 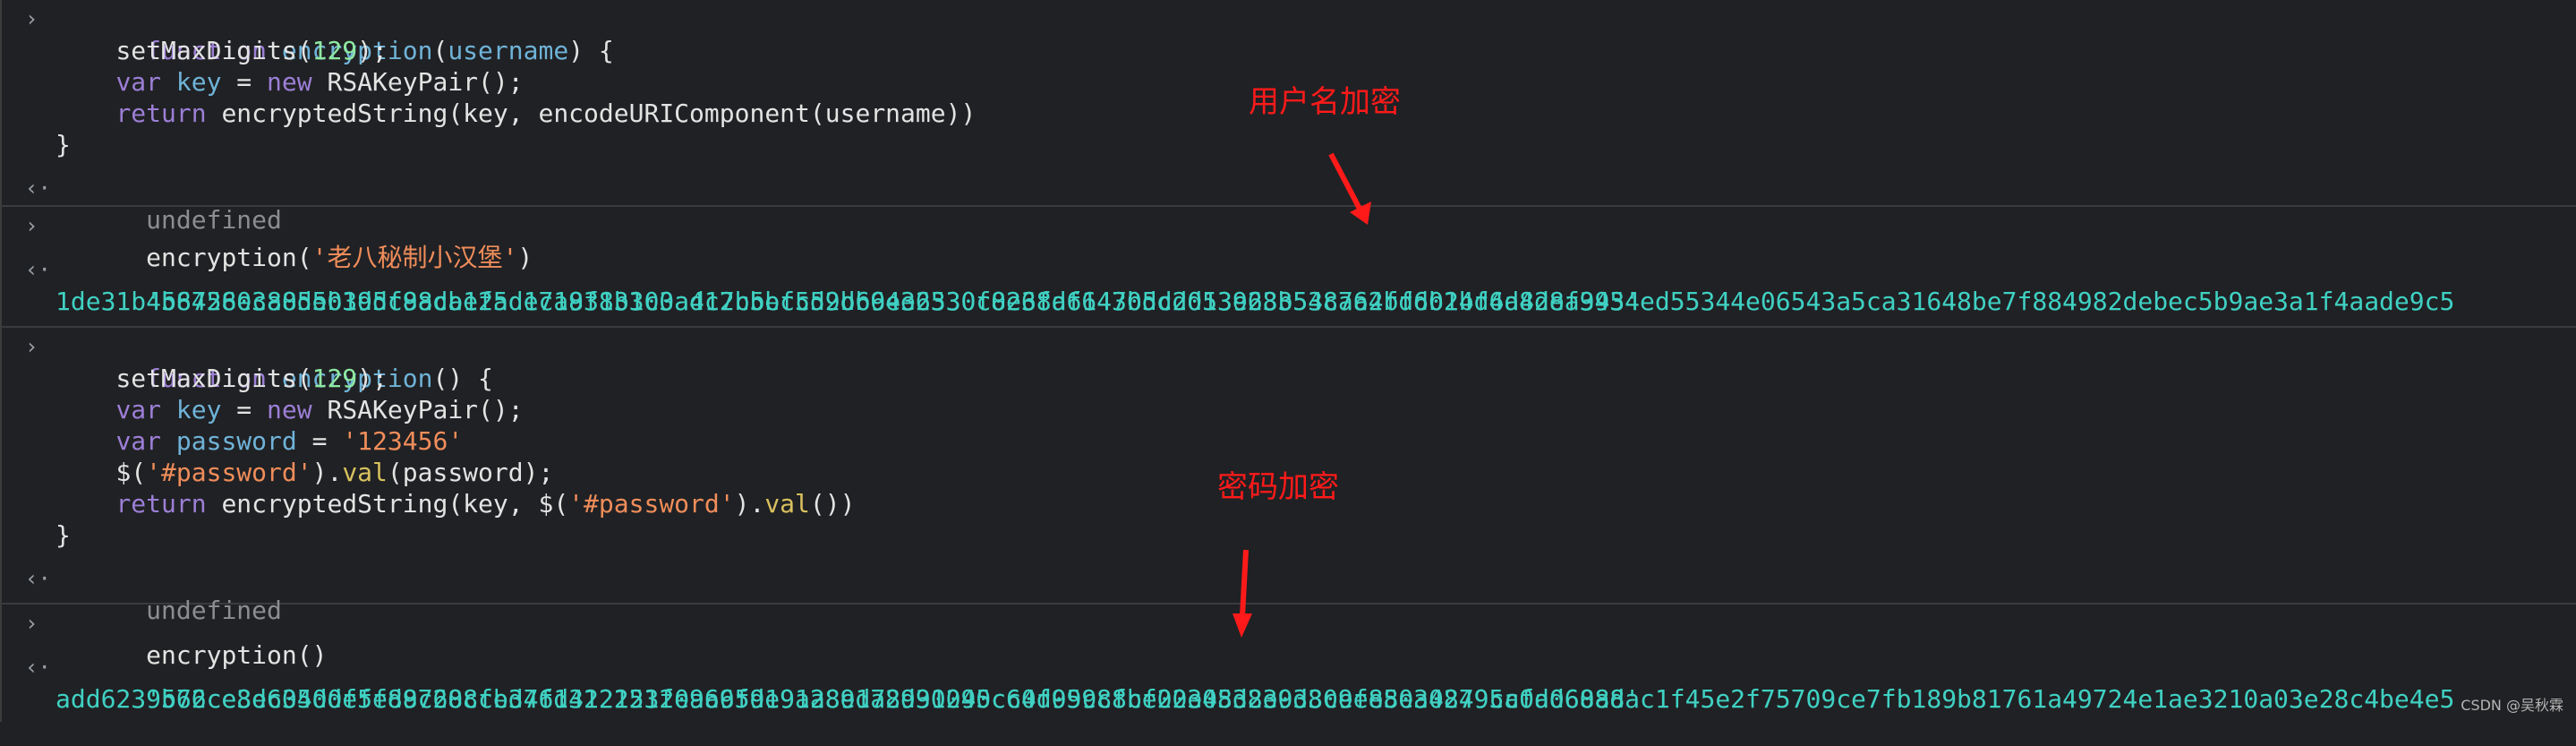 I want to click on code-line: › encryption('老八秘制小汉堡'), so click(x=1289, y=241).